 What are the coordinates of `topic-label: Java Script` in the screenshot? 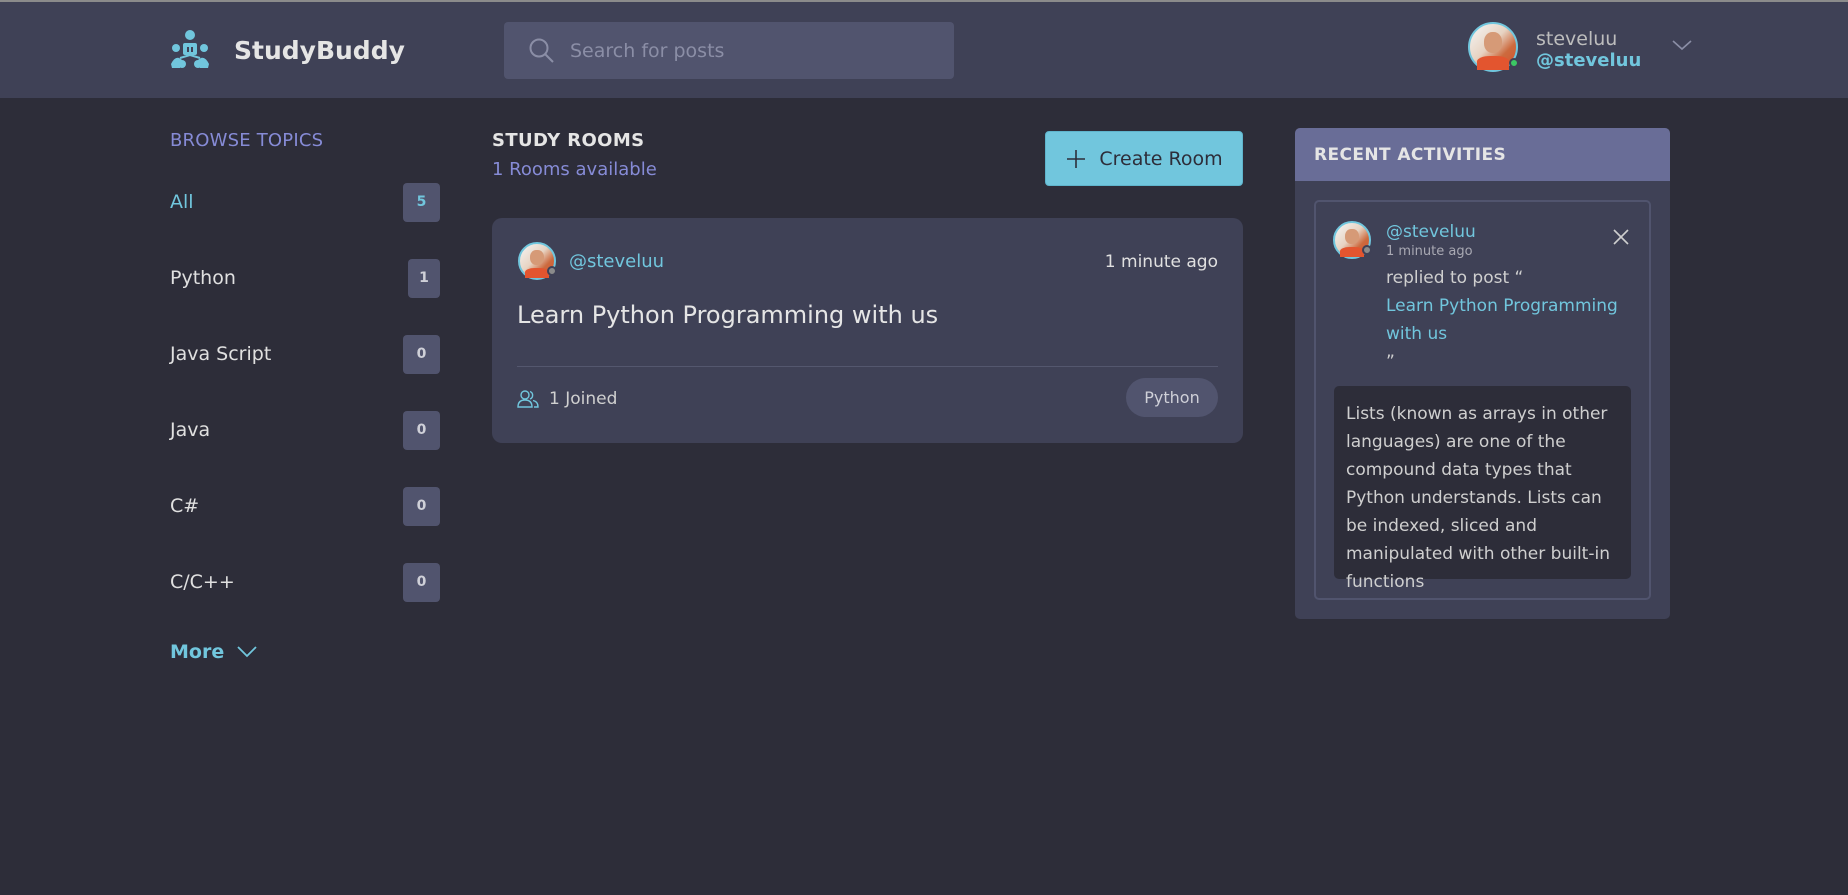 It's located at (221, 354).